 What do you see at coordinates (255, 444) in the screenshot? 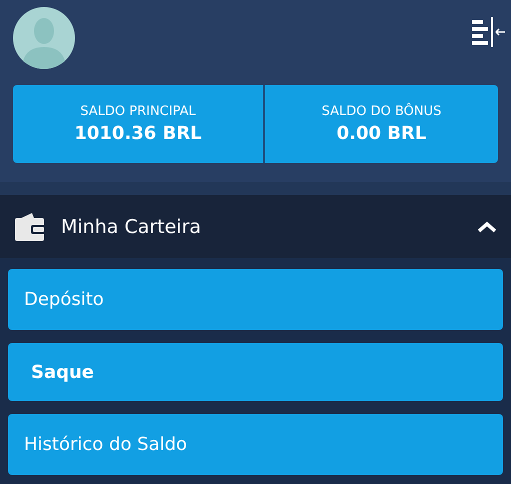
I see `menu-item: Histórico do Saldo` at bounding box center [255, 444].